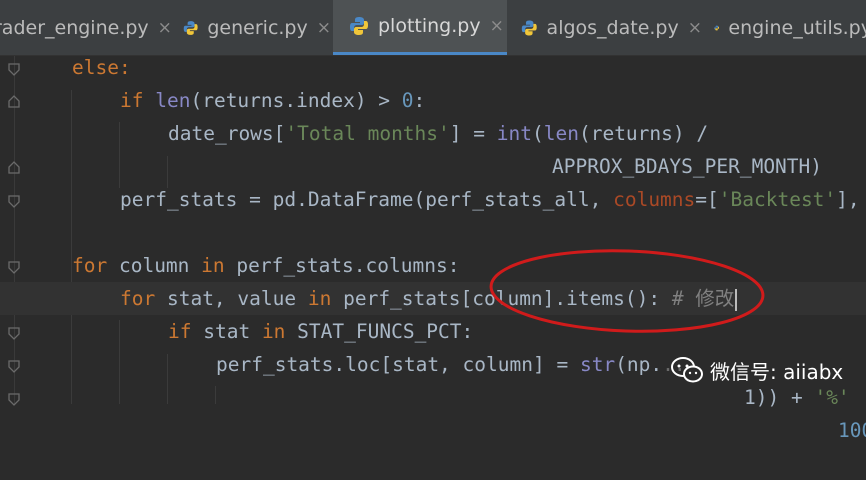 The height and width of the screenshot is (480, 866). What do you see at coordinates (367, 133) in the screenshot?
I see `string-literal: 'Total months'` at bounding box center [367, 133].